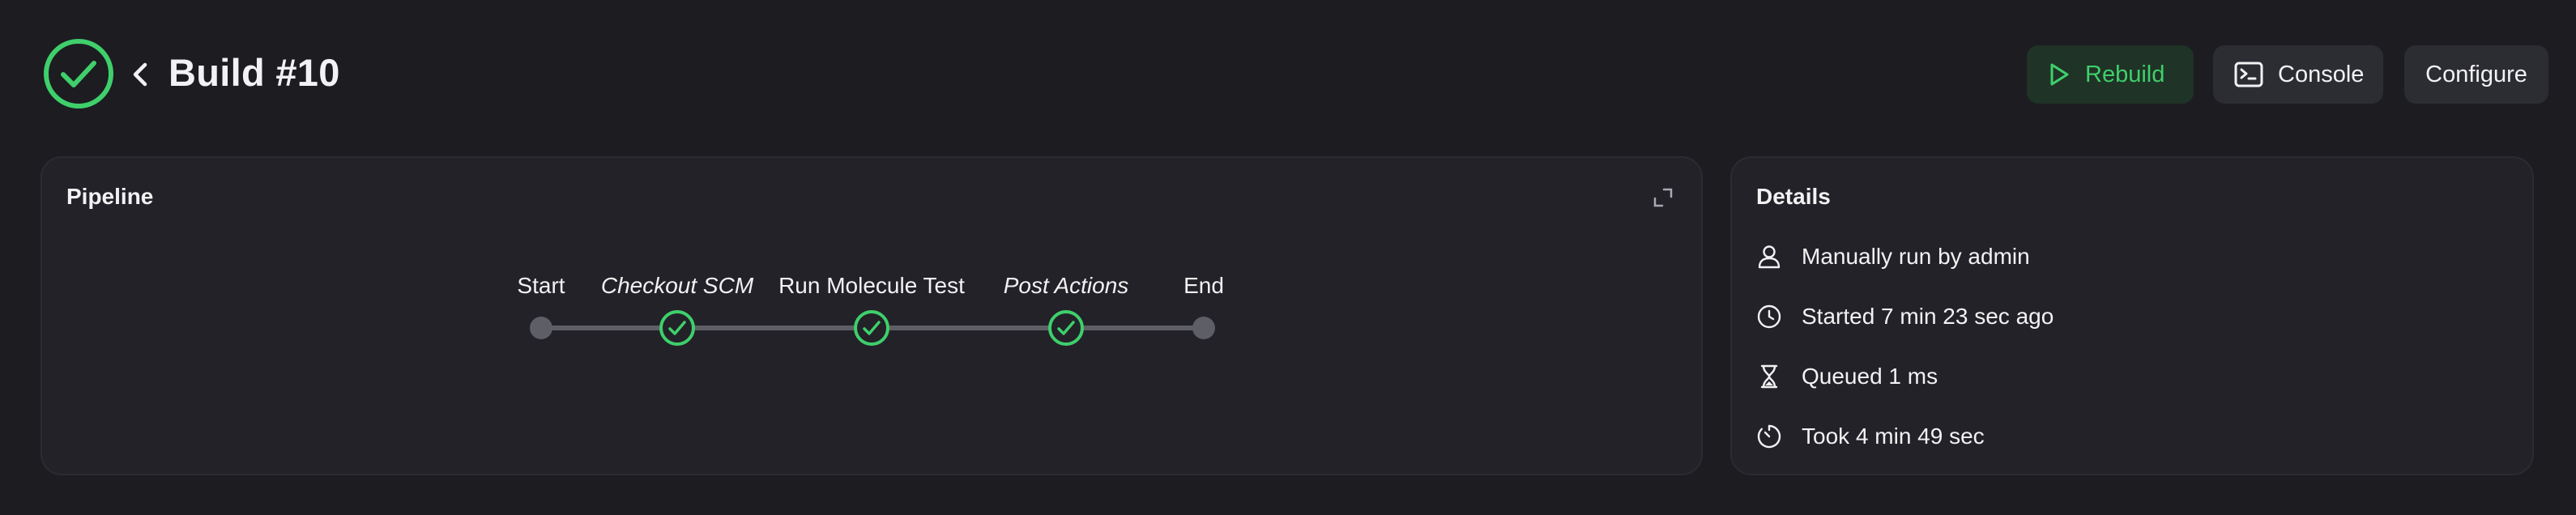 This screenshot has width=2576, height=515. What do you see at coordinates (1204, 285) in the screenshot?
I see `stage-label-end: End` at bounding box center [1204, 285].